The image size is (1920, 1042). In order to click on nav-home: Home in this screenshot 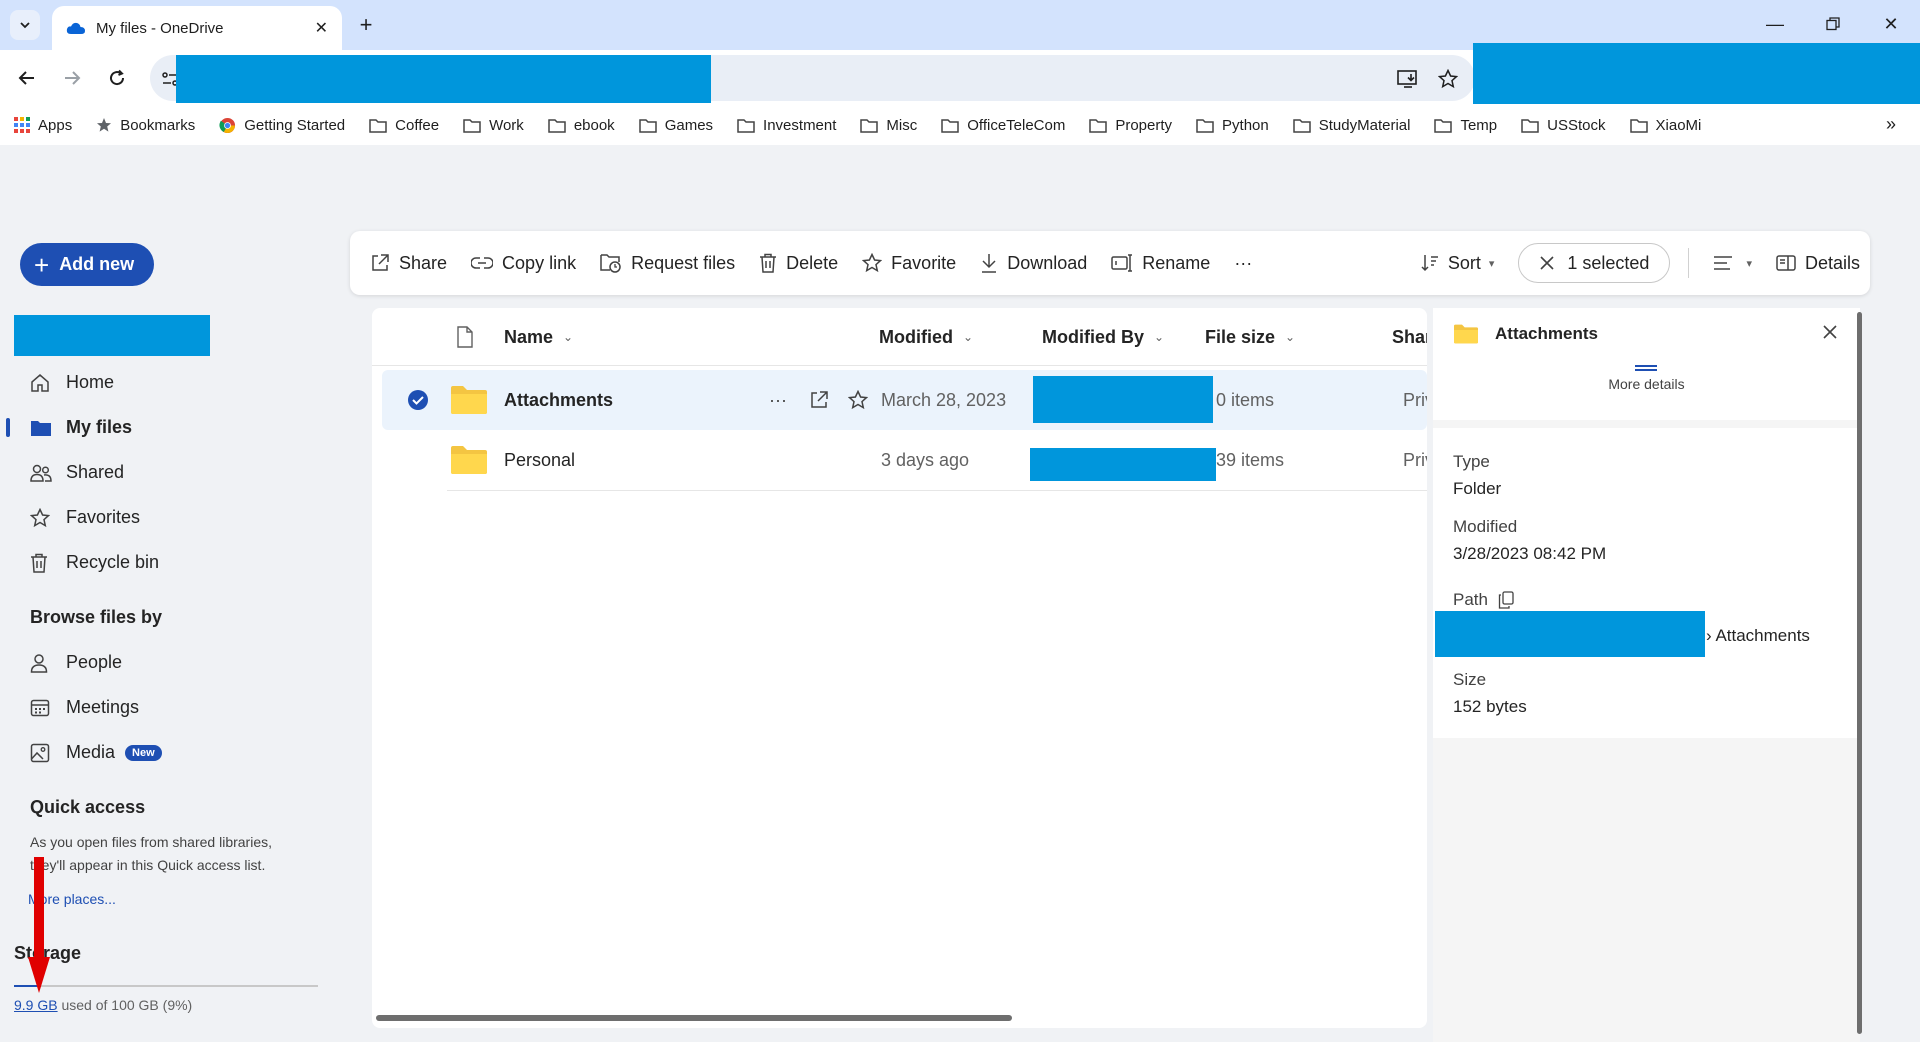, I will do `click(165, 382)`.